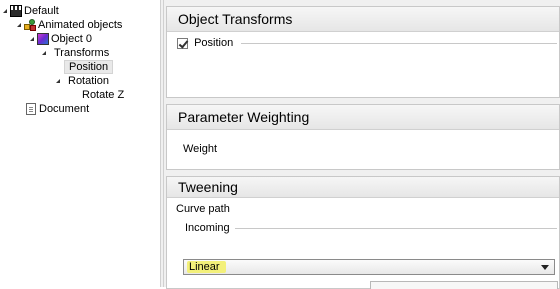 The image size is (560, 289). I want to click on tree-item-transforms: Transforms, so click(75, 53).